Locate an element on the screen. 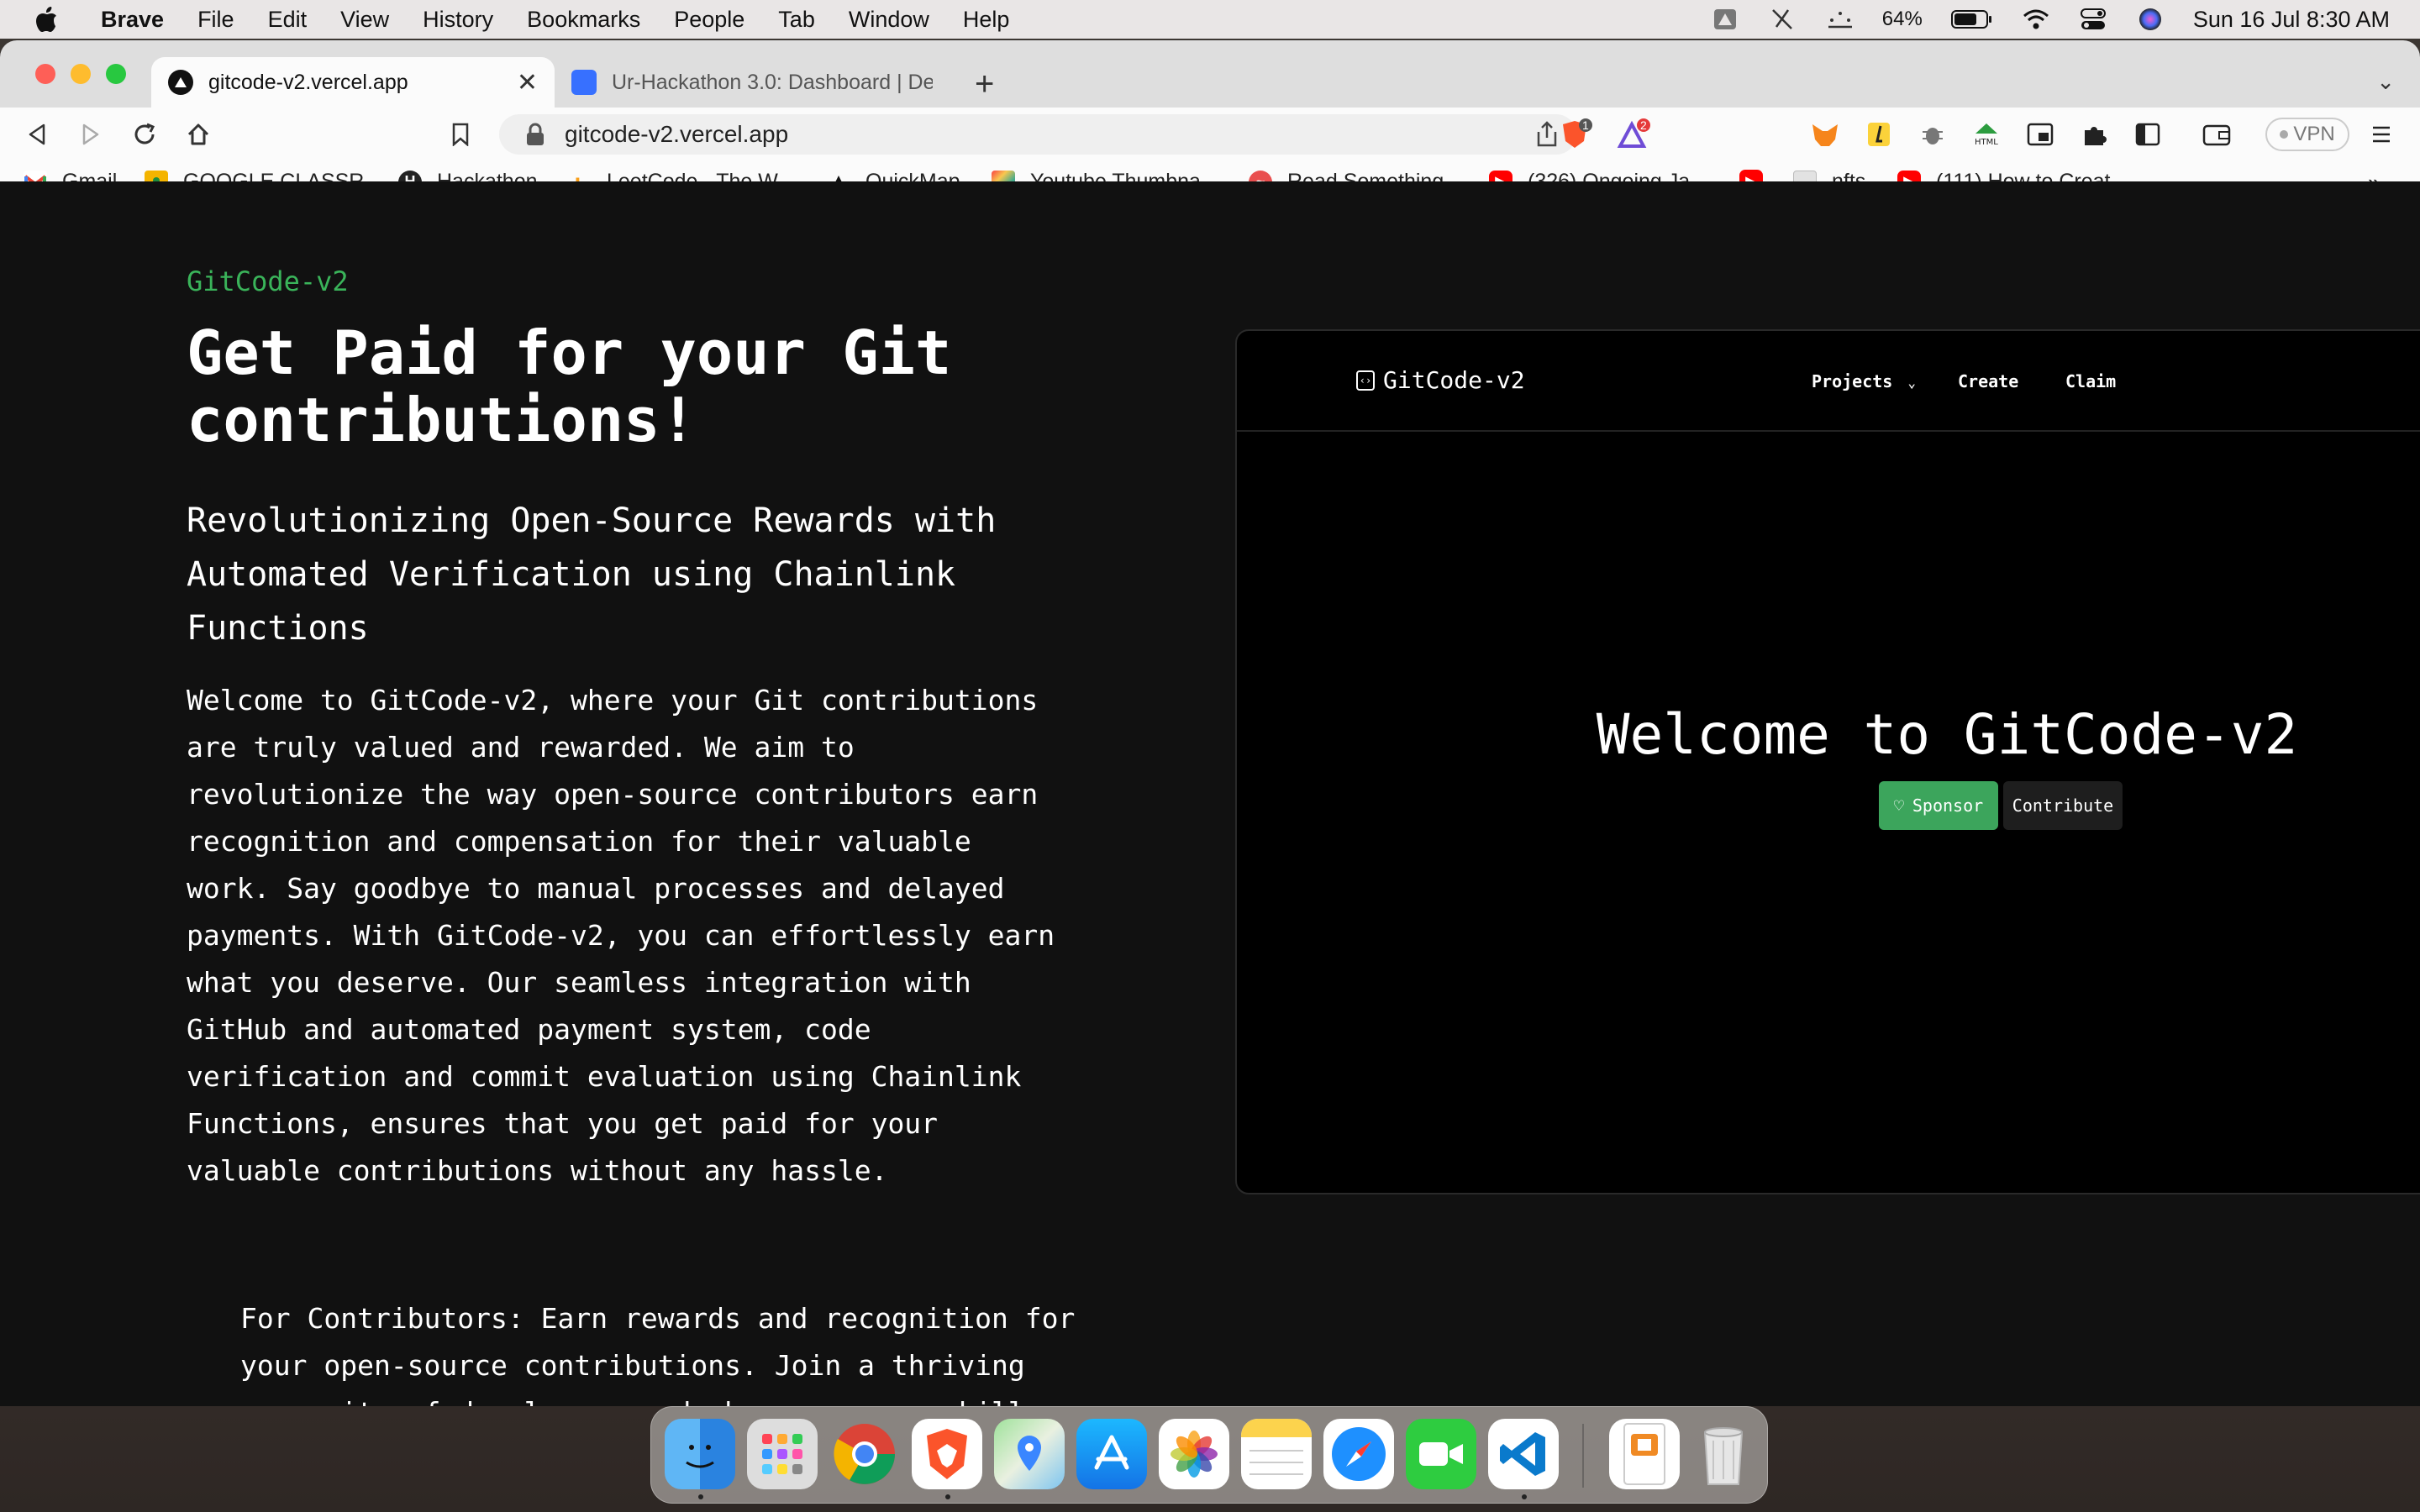 The image size is (2420, 1512). menu-view: View is located at coordinates (364, 20).